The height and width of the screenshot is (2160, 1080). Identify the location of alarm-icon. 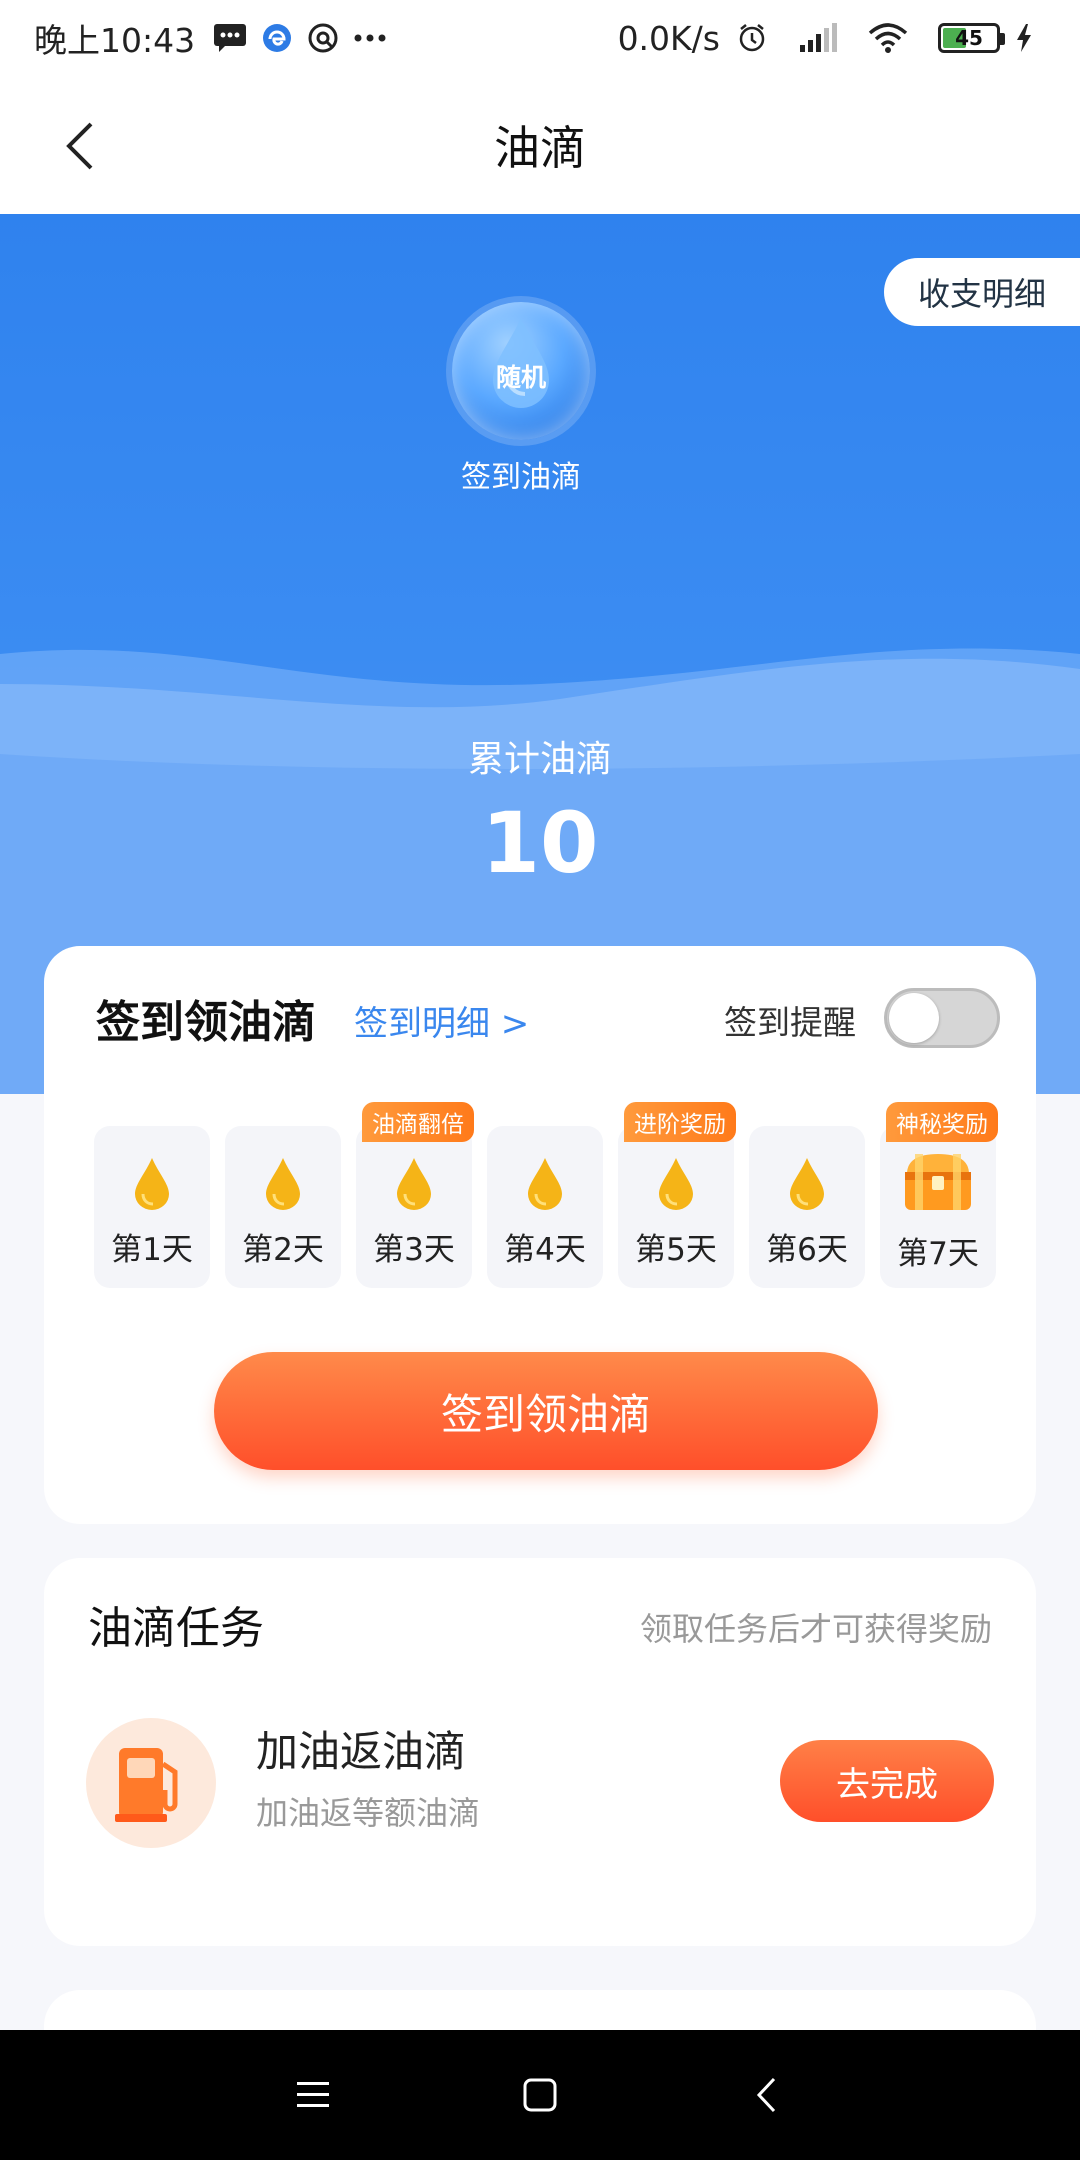
(752, 38).